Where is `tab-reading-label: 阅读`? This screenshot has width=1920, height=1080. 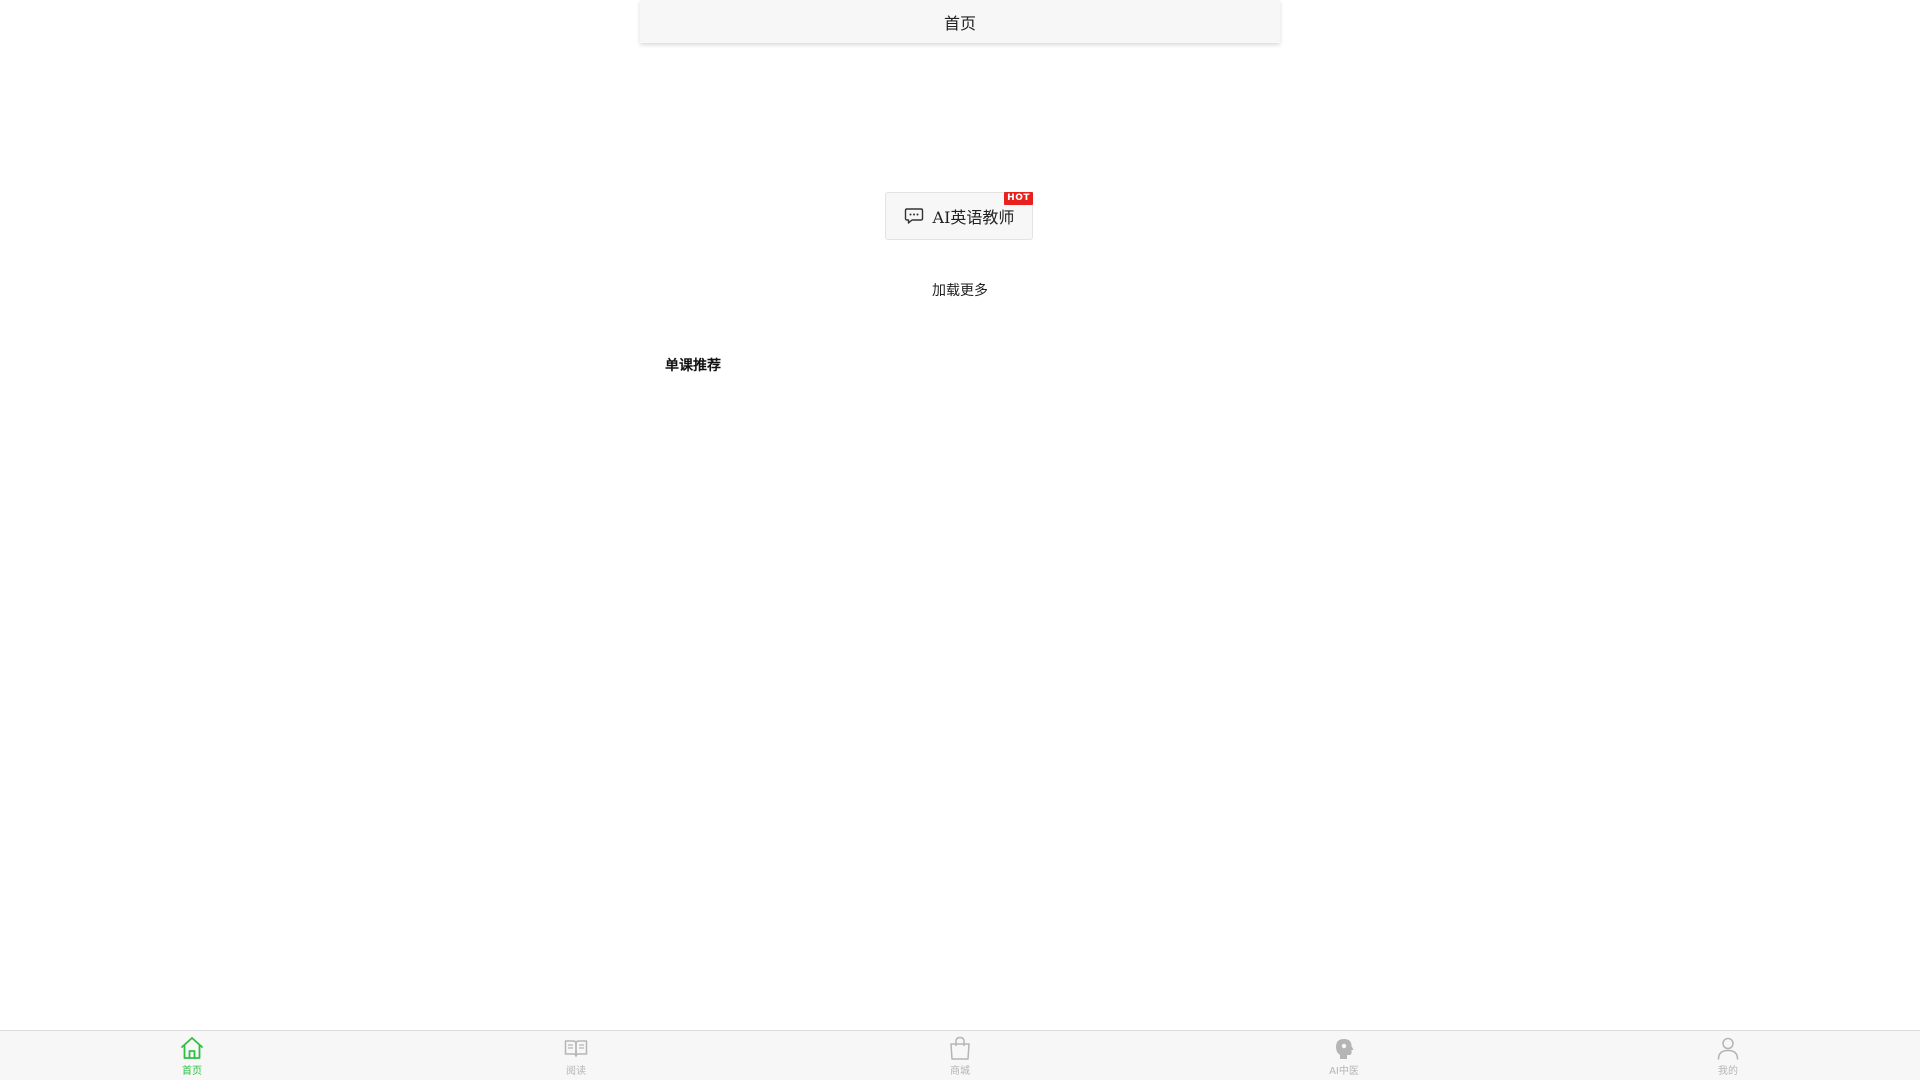 tab-reading-label: 阅读 is located at coordinates (576, 1071).